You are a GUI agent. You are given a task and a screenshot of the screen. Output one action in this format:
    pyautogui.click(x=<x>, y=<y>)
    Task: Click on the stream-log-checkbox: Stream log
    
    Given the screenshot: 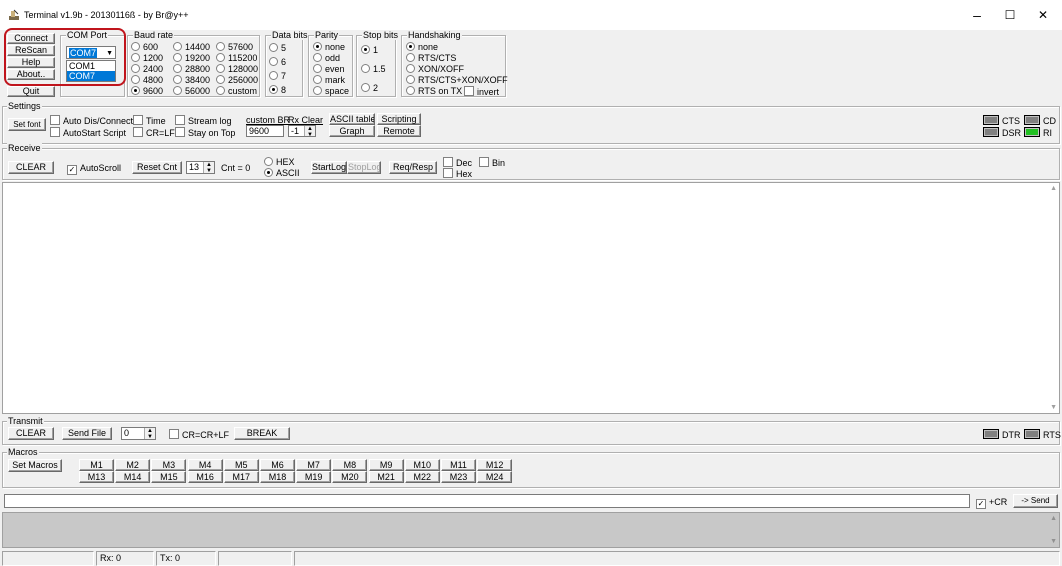 What is the action you would take?
    pyautogui.click(x=203, y=120)
    